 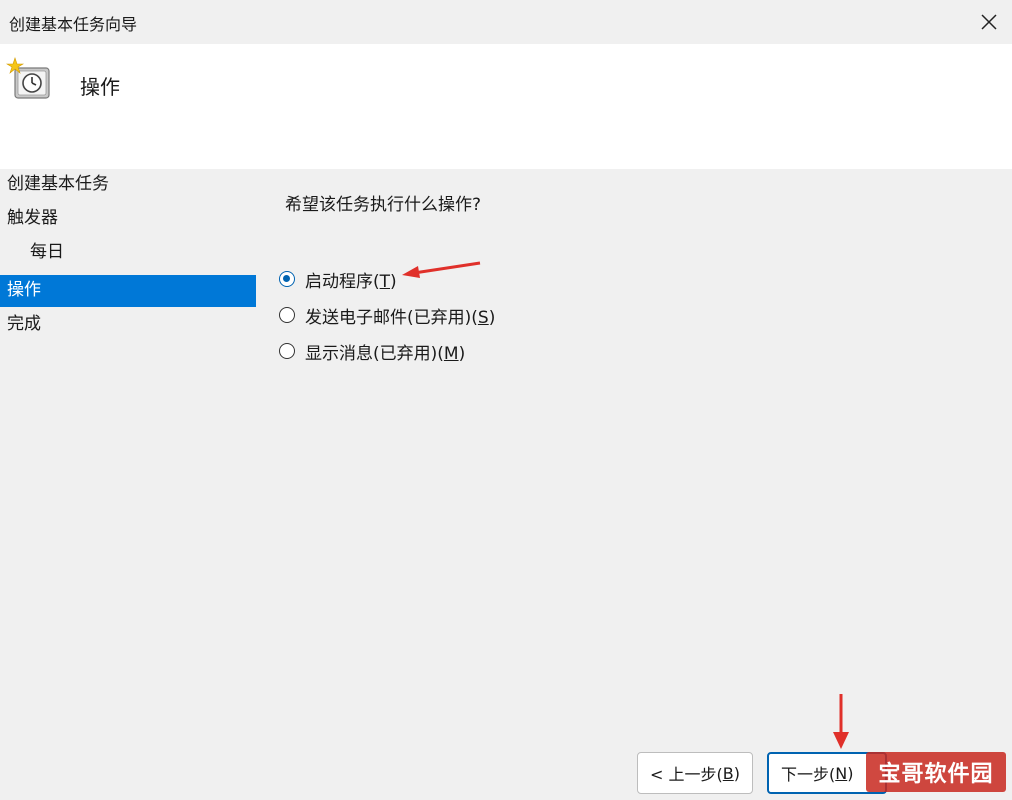 I want to click on option-show-message-label: 显示消息(已弃用)(M), so click(x=385, y=353).